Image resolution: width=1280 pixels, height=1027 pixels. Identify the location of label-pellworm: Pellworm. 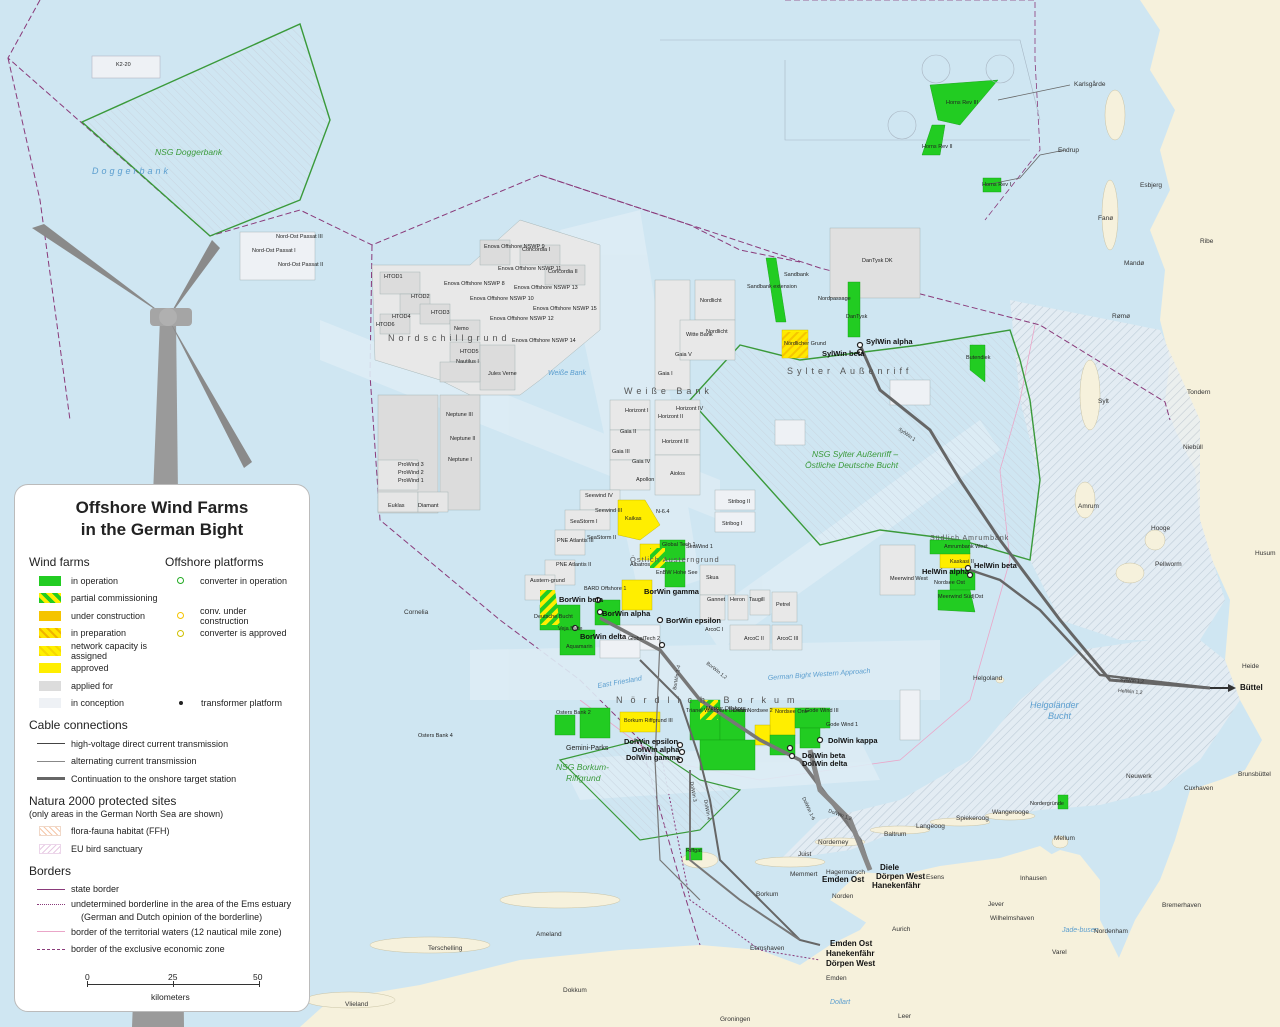
(1168, 564).